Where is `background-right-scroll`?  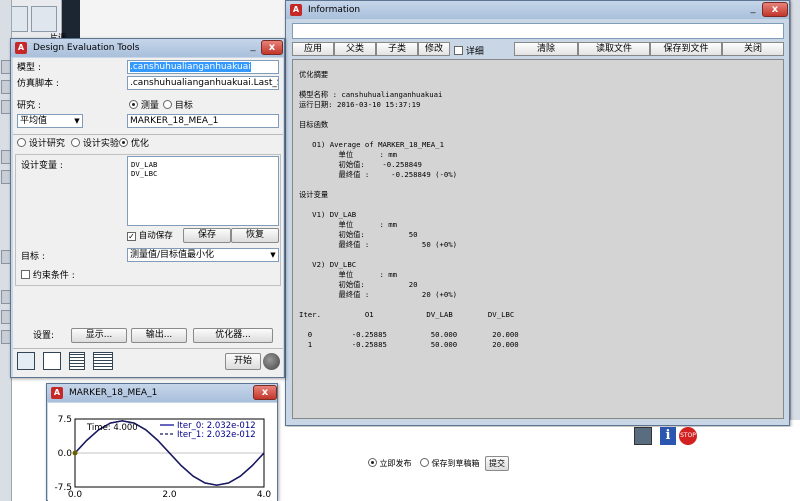
background-right-scroll is located at coordinates (795, 210).